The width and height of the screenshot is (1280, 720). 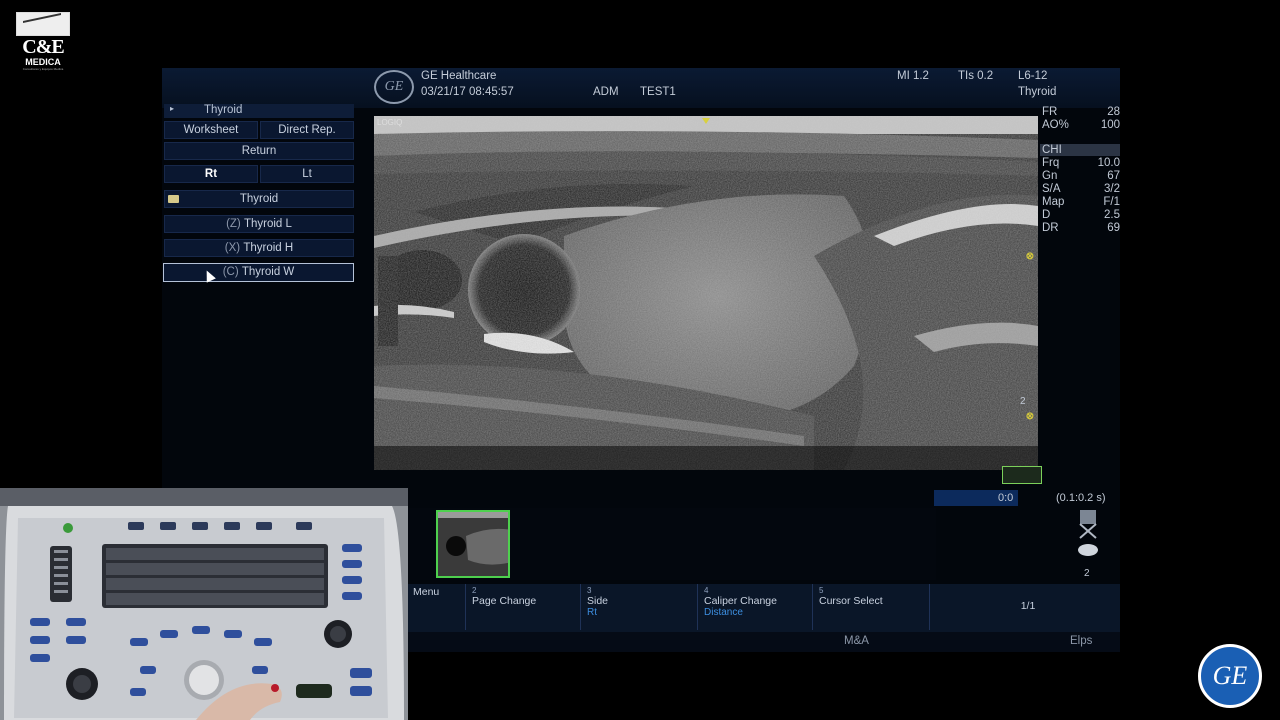 What do you see at coordinates (821, 590) in the screenshot?
I see `softkey-number: 5` at bounding box center [821, 590].